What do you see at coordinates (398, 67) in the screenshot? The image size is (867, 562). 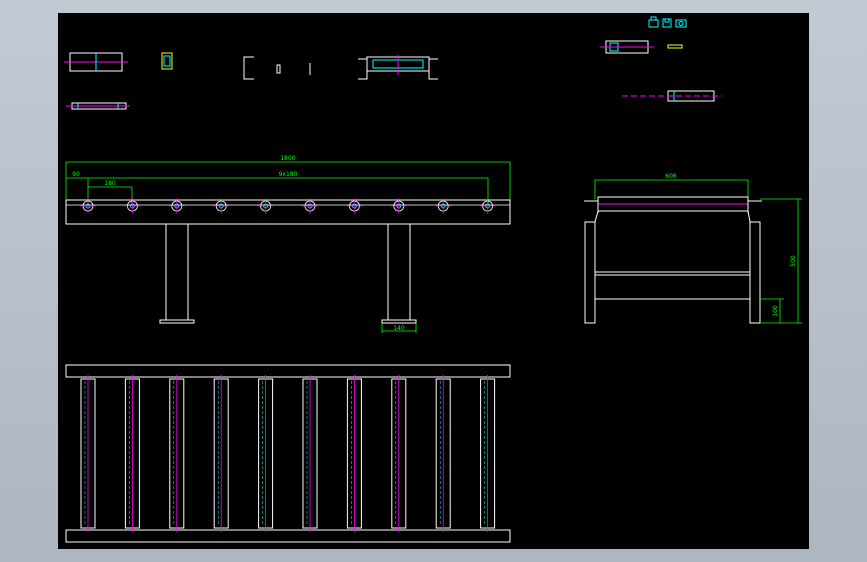 I see `detail-roller-assembly` at bounding box center [398, 67].